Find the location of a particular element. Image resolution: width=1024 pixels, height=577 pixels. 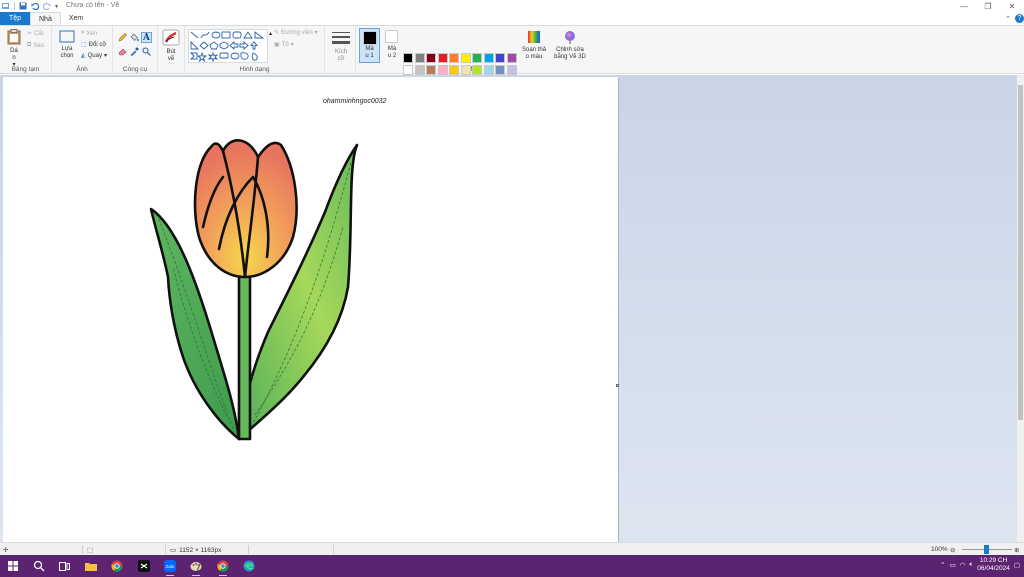

text-tool: A is located at coordinates (146, 37).